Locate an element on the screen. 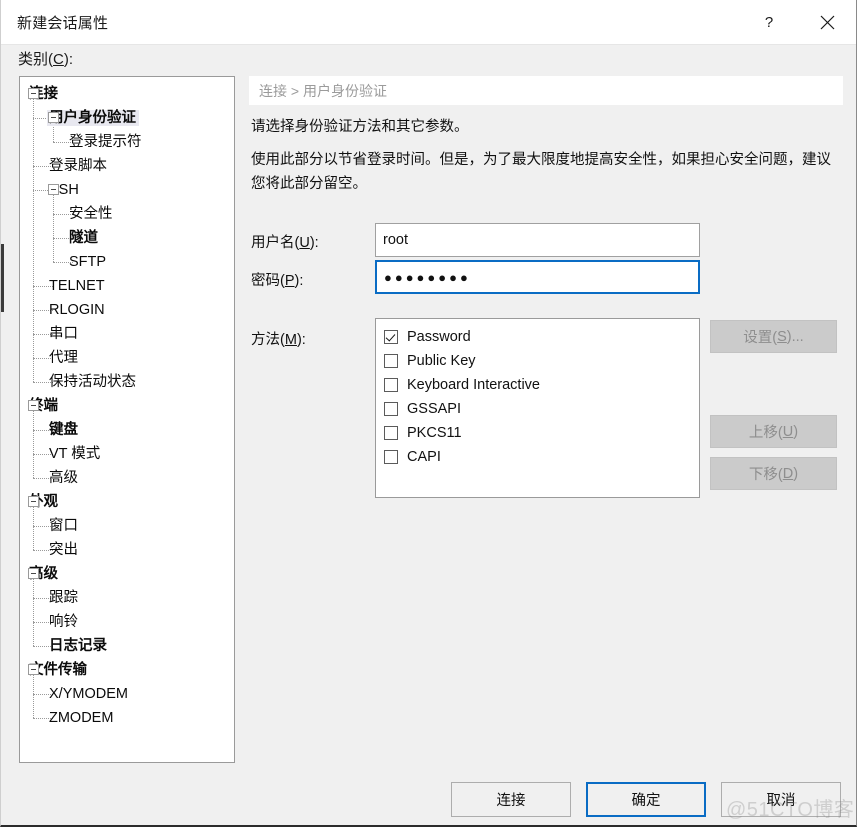 This screenshot has width=857, height=827. method-label: Password is located at coordinates (439, 337).